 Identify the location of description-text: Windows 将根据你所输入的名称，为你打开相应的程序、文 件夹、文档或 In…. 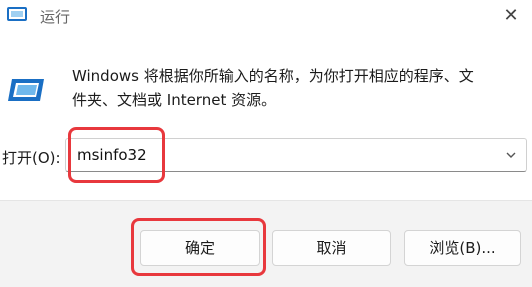
(297, 88).